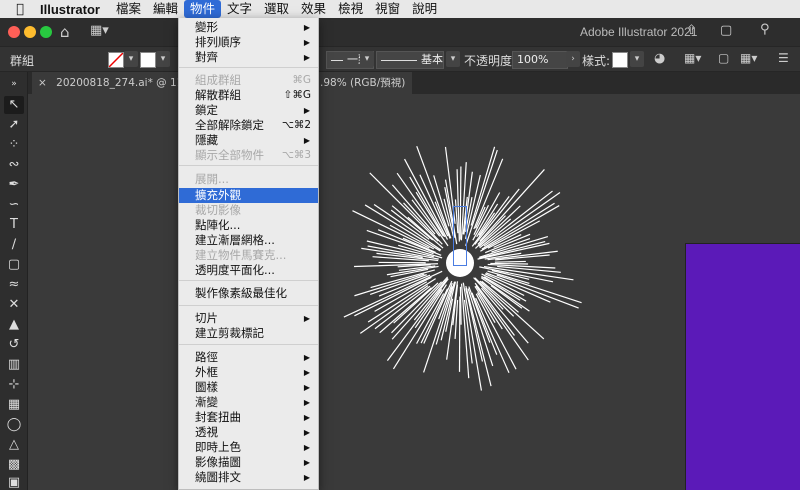 The image size is (800, 490). Describe the element at coordinates (99, 30) in the screenshot. I see `workspace-switcher-icon: ▦▾` at that location.